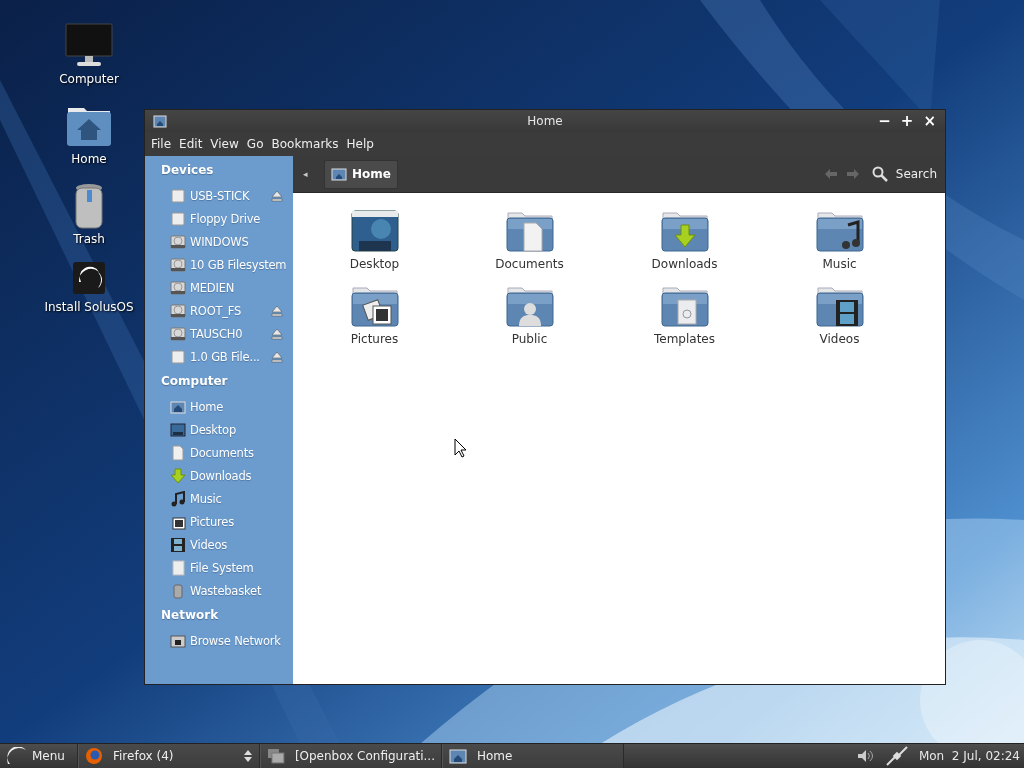  Describe the element at coordinates (929, 121) in the screenshot. I see `close-button: ×` at that location.